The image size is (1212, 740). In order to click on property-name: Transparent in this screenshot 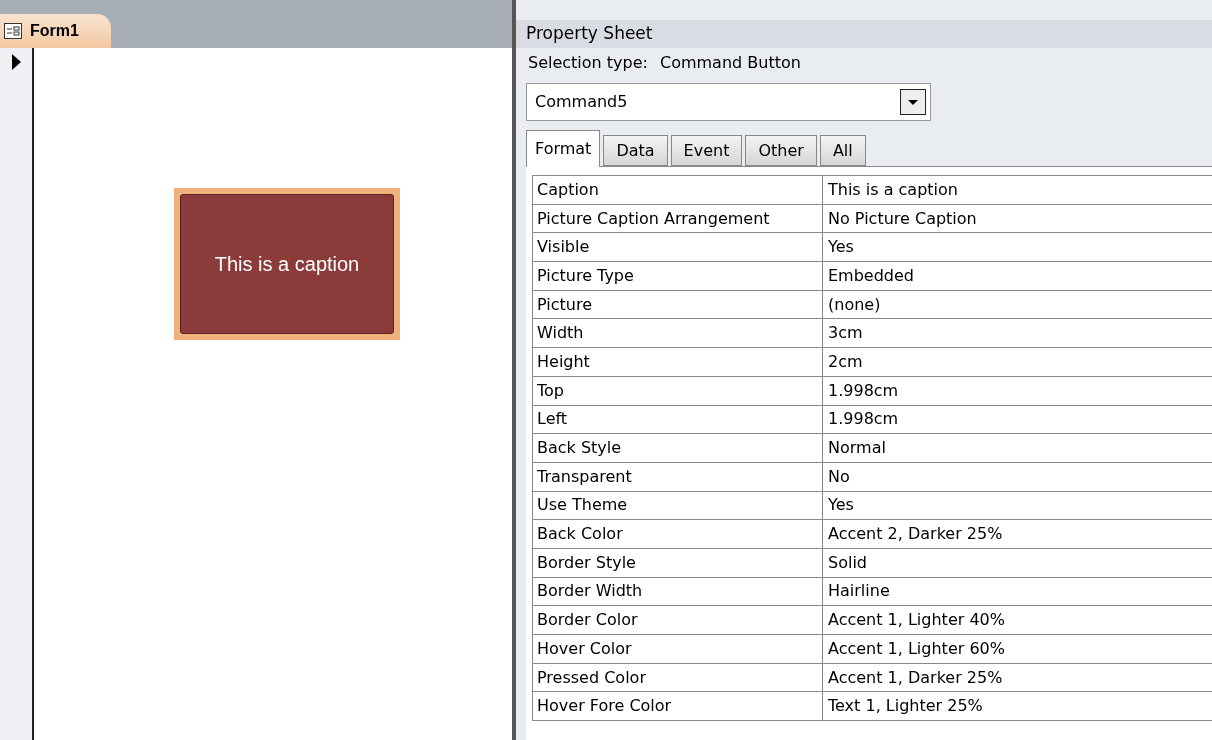, I will do `click(678, 476)`.